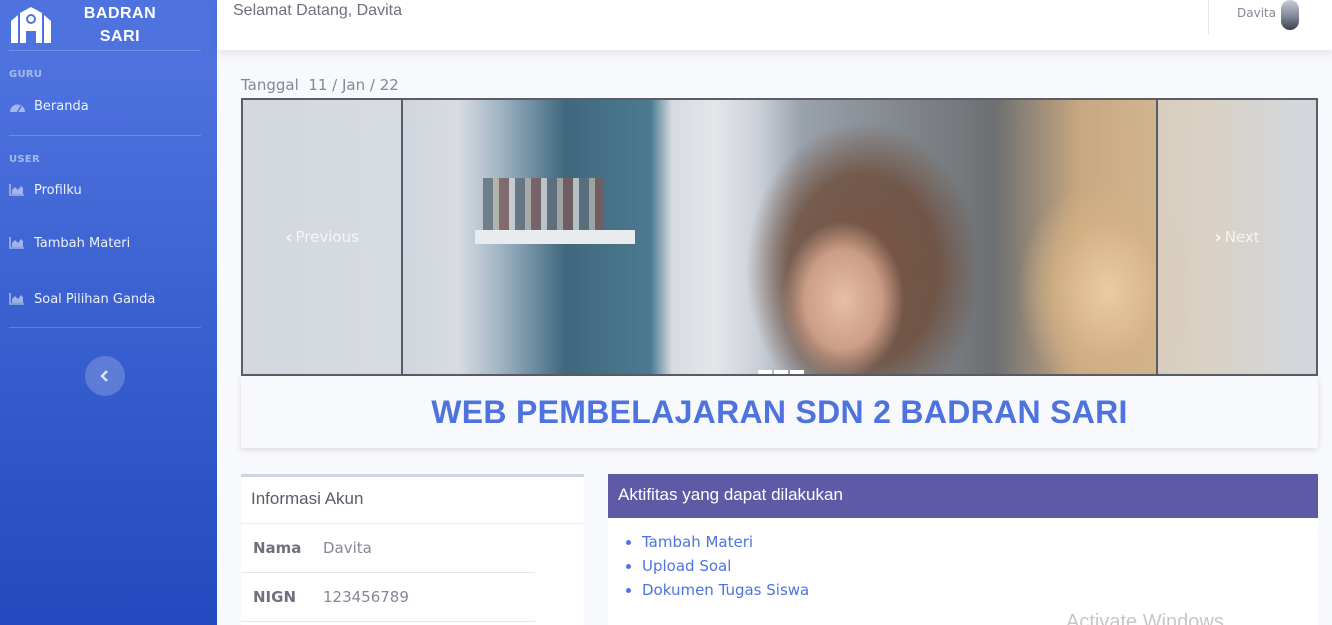 Image resolution: width=1332 pixels, height=625 pixels. Describe the element at coordinates (26, 74) in the screenshot. I see `sidebar-heading-guru: GURU` at that location.